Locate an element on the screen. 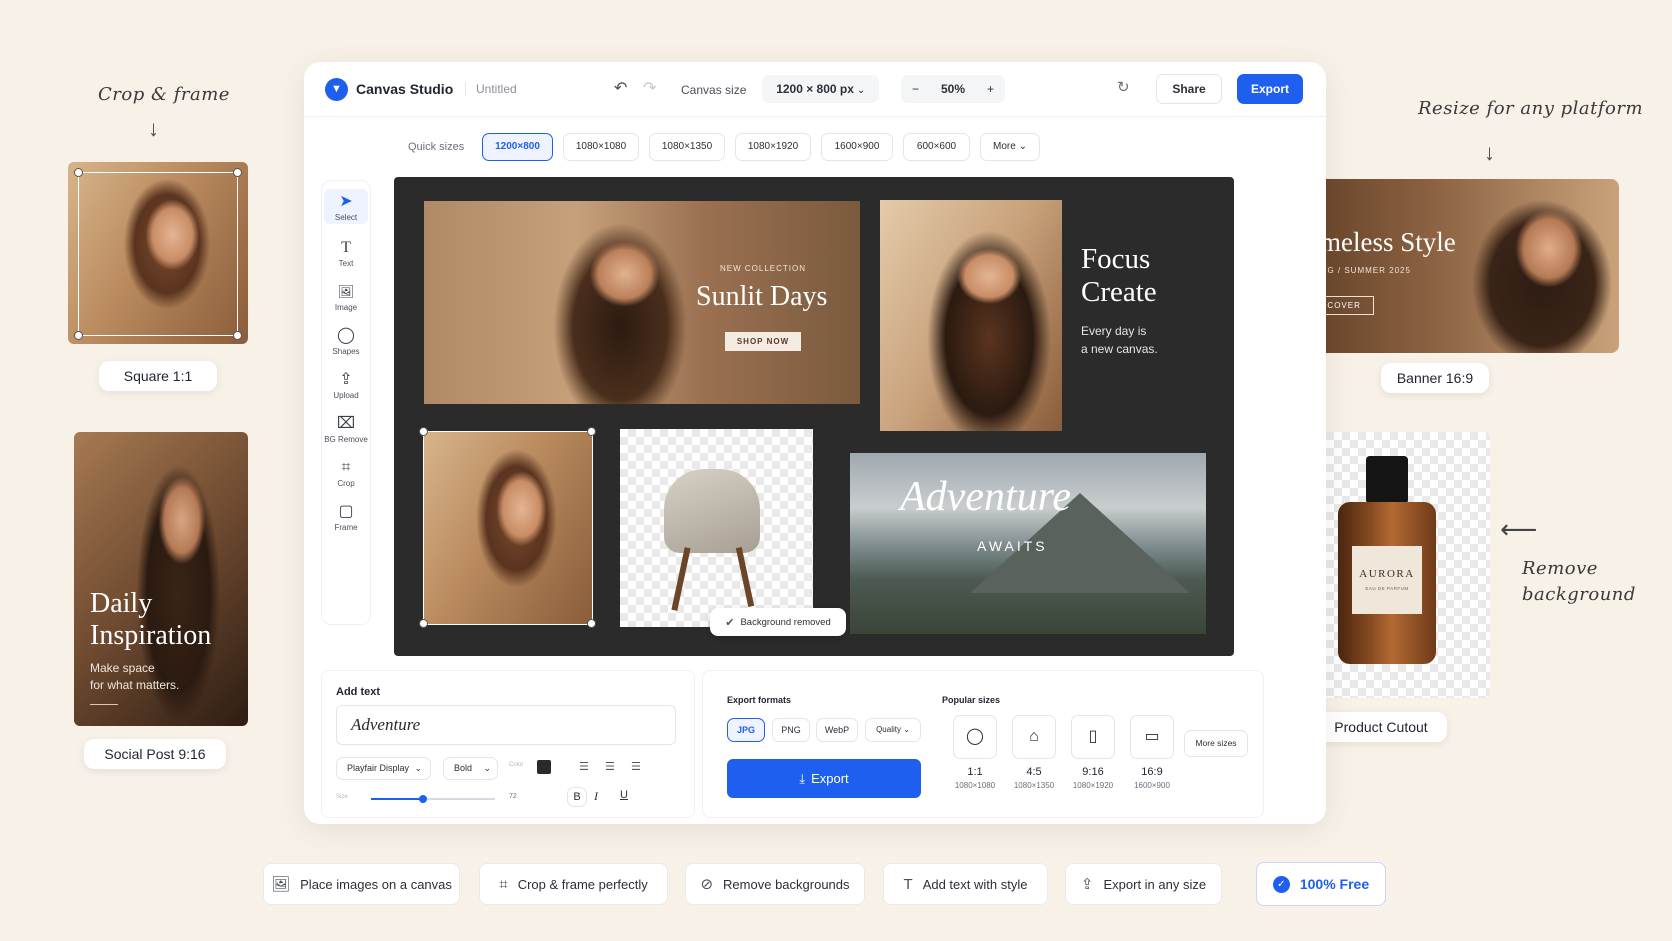 Image resolution: width=1672 pixels, height=941 pixels. italic-toggle: I is located at coordinates (596, 796).